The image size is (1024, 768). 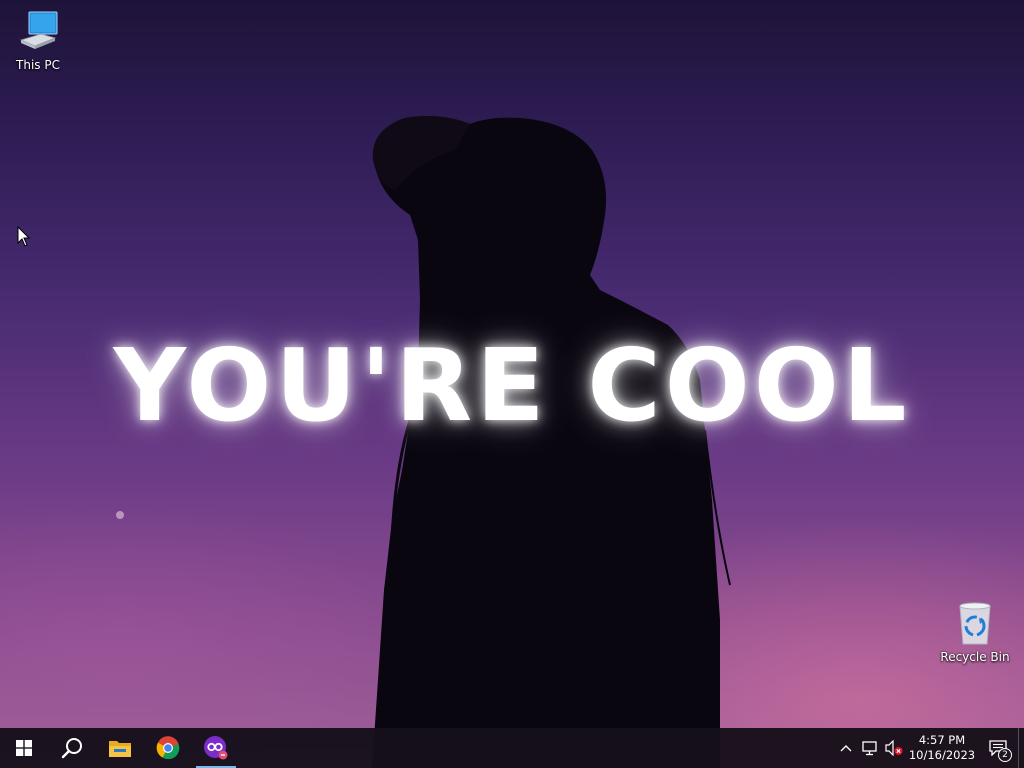 I want to click on windows-logo-icon, so click(x=24, y=748).